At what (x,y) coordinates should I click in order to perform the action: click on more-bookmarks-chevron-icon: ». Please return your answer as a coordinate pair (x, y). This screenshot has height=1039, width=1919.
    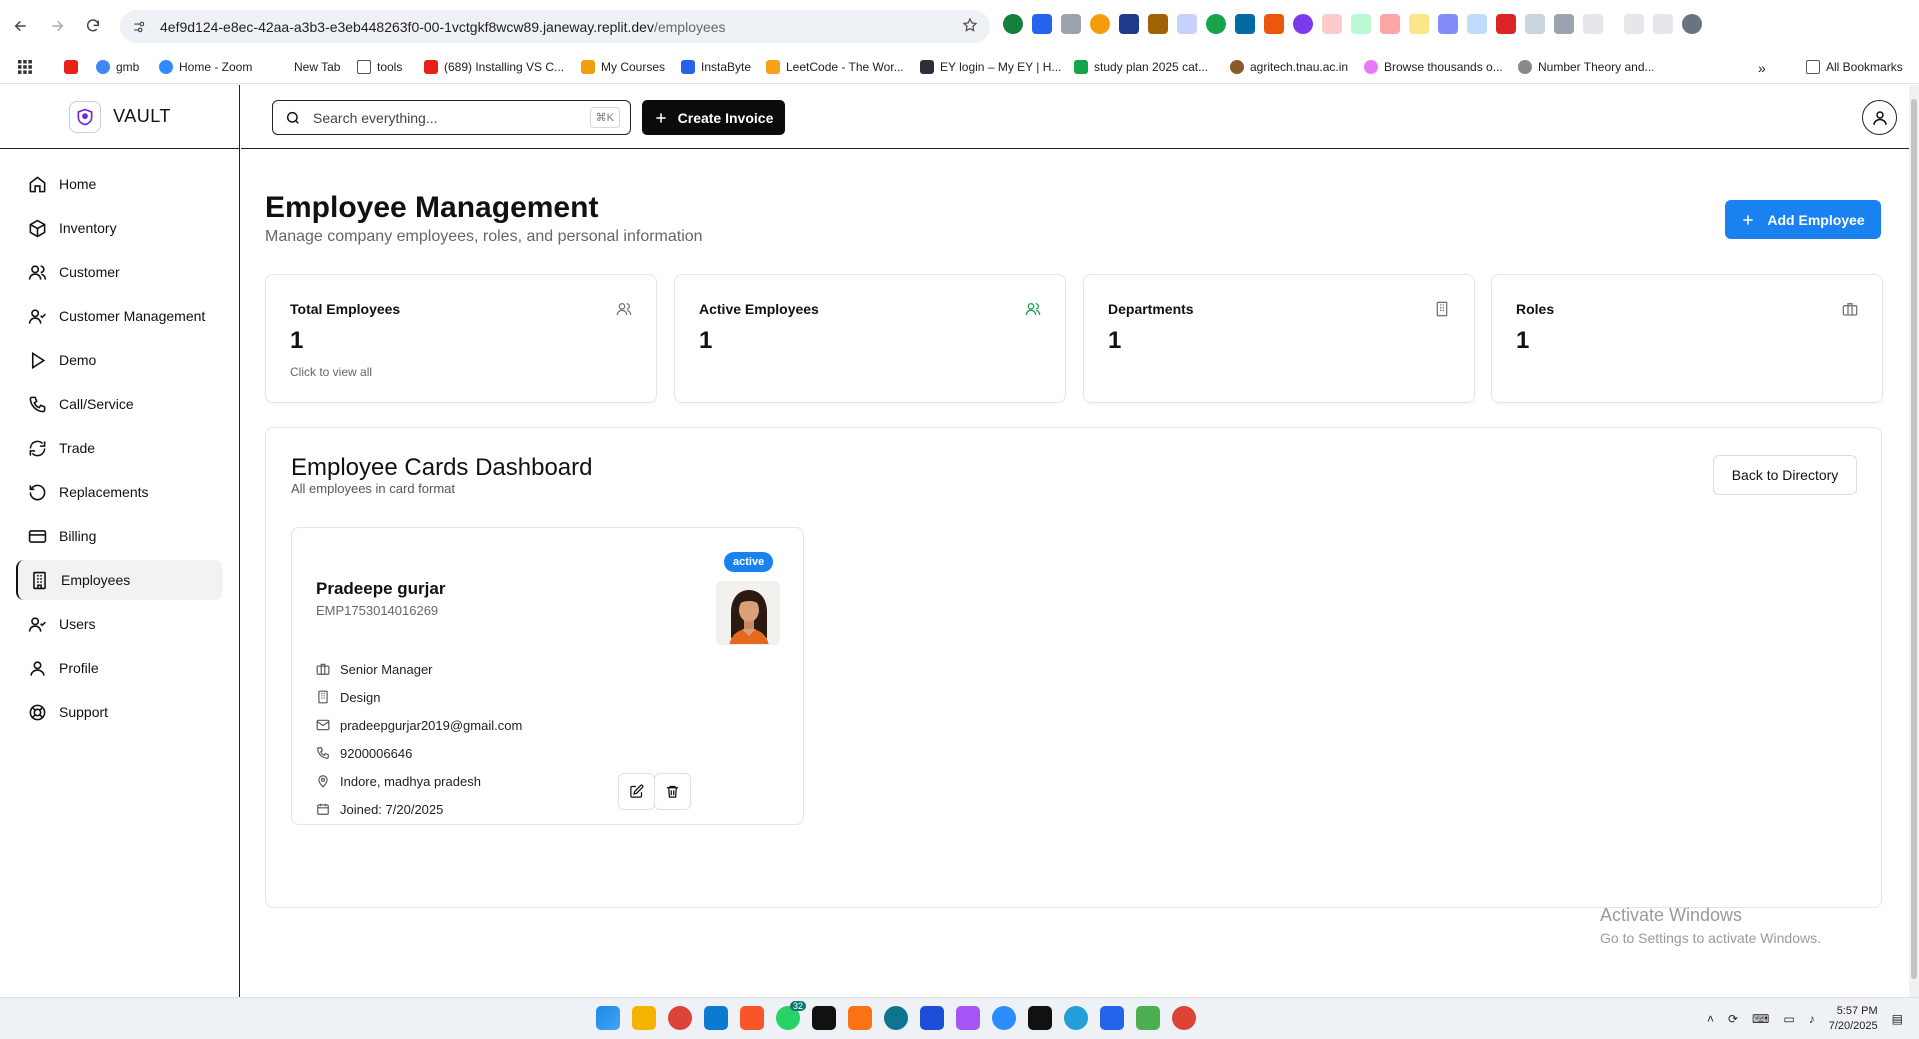
    Looking at the image, I should click on (1762, 68).